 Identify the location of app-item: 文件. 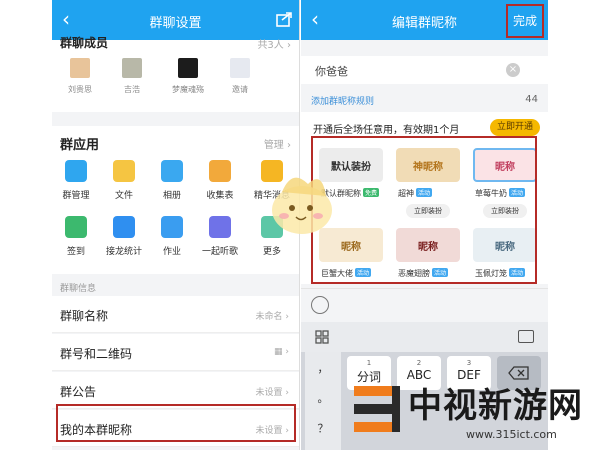
(124, 180).